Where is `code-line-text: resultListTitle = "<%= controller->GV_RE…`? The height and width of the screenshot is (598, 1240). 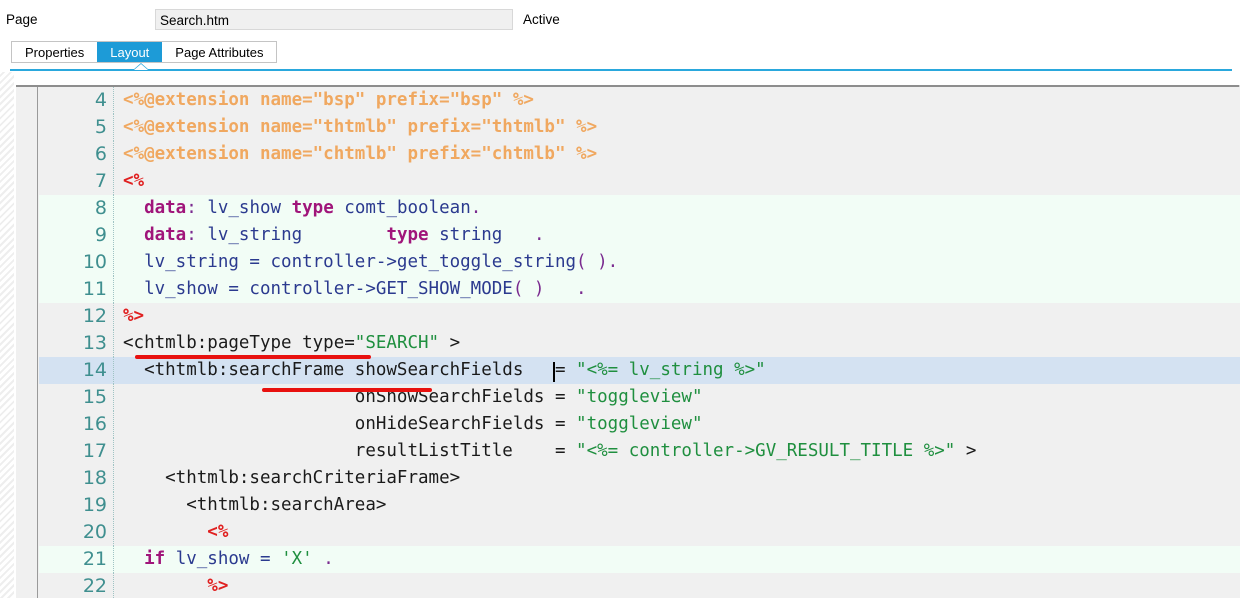
code-line-text: resultListTitle = "<%= controller->GV_RE… is located at coordinates (550, 451).